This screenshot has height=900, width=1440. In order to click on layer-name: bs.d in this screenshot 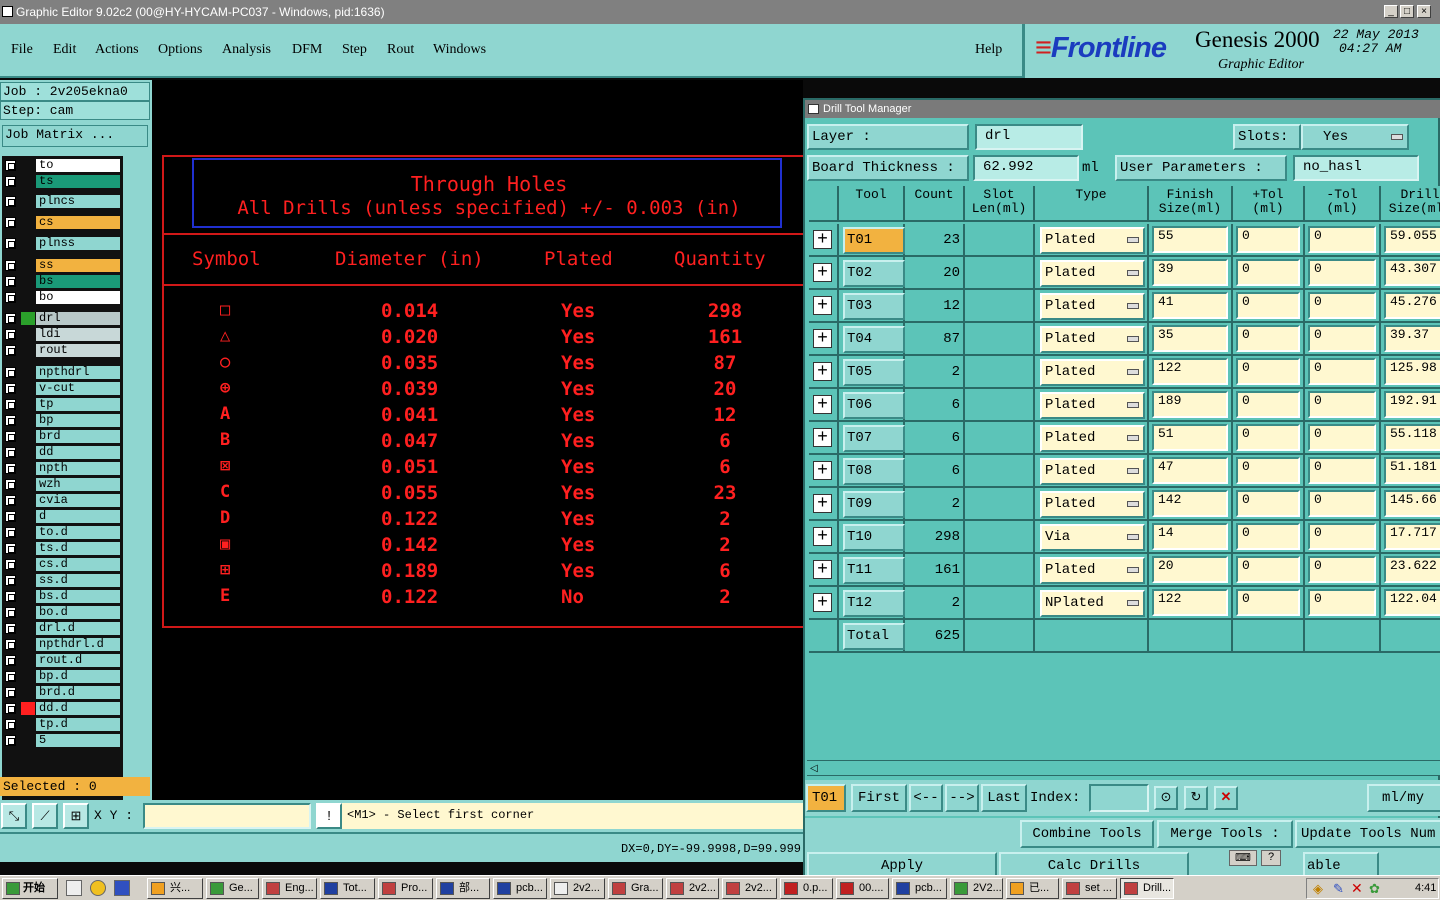, I will do `click(78, 596)`.